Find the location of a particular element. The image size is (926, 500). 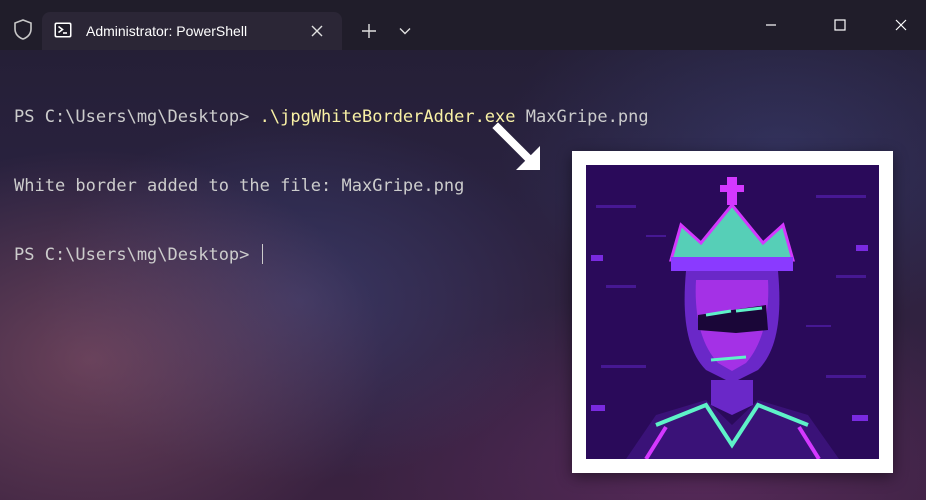

chevron-down-icon is located at coordinates (405, 31).